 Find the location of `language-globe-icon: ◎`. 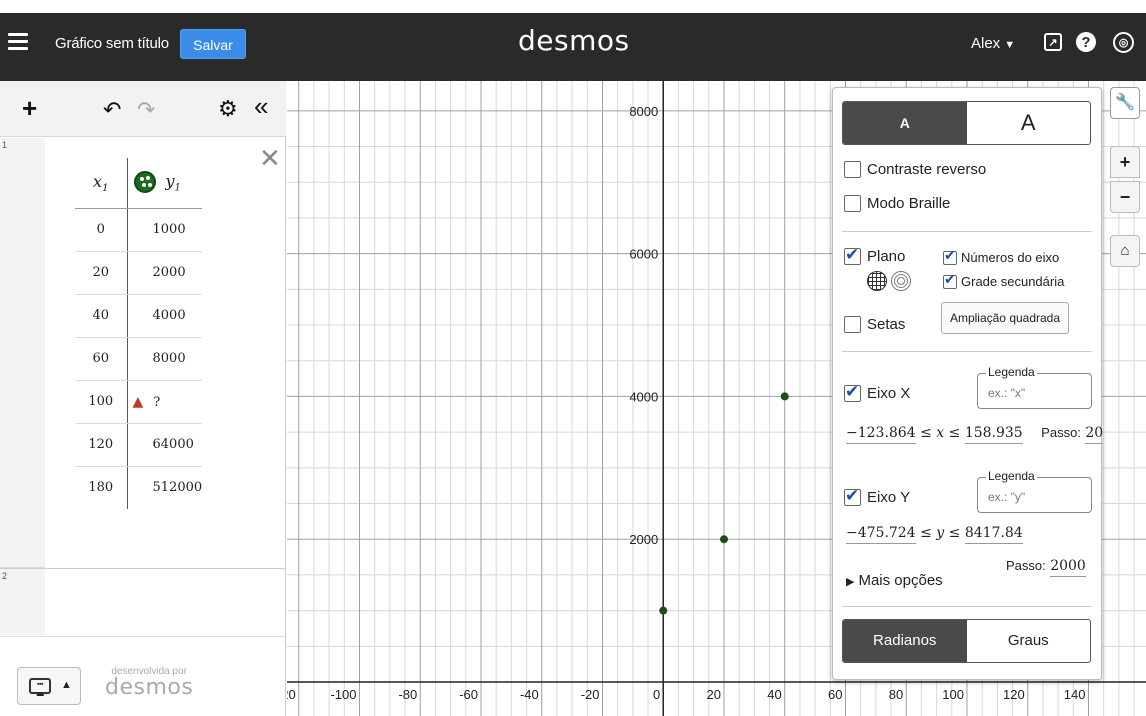

language-globe-icon: ◎ is located at coordinates (1123, 42).